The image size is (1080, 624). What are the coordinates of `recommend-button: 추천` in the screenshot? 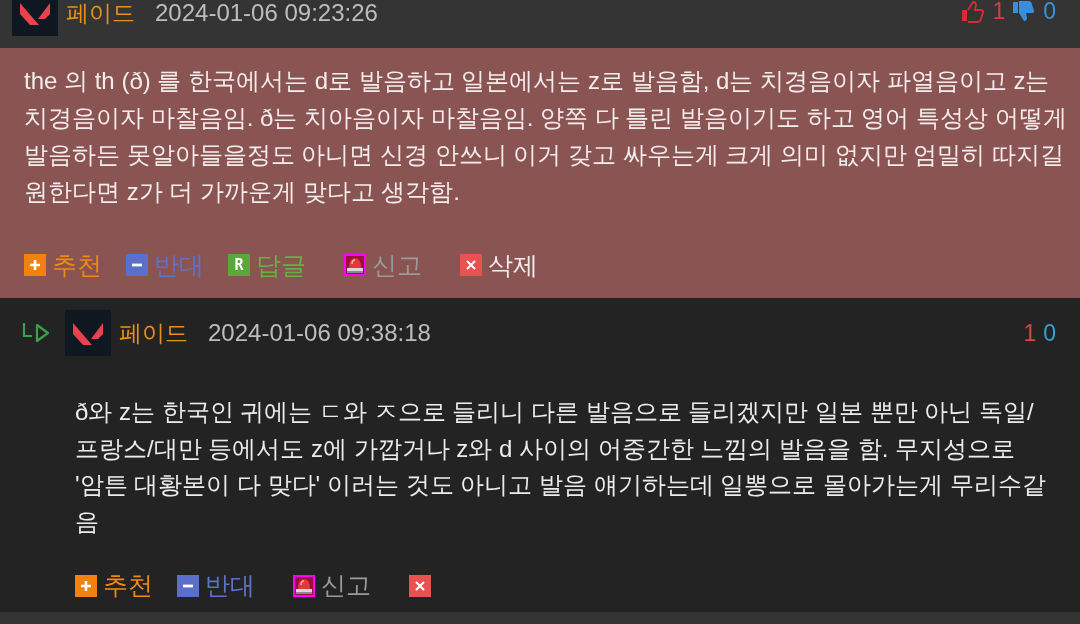 It's located at (114, 585).